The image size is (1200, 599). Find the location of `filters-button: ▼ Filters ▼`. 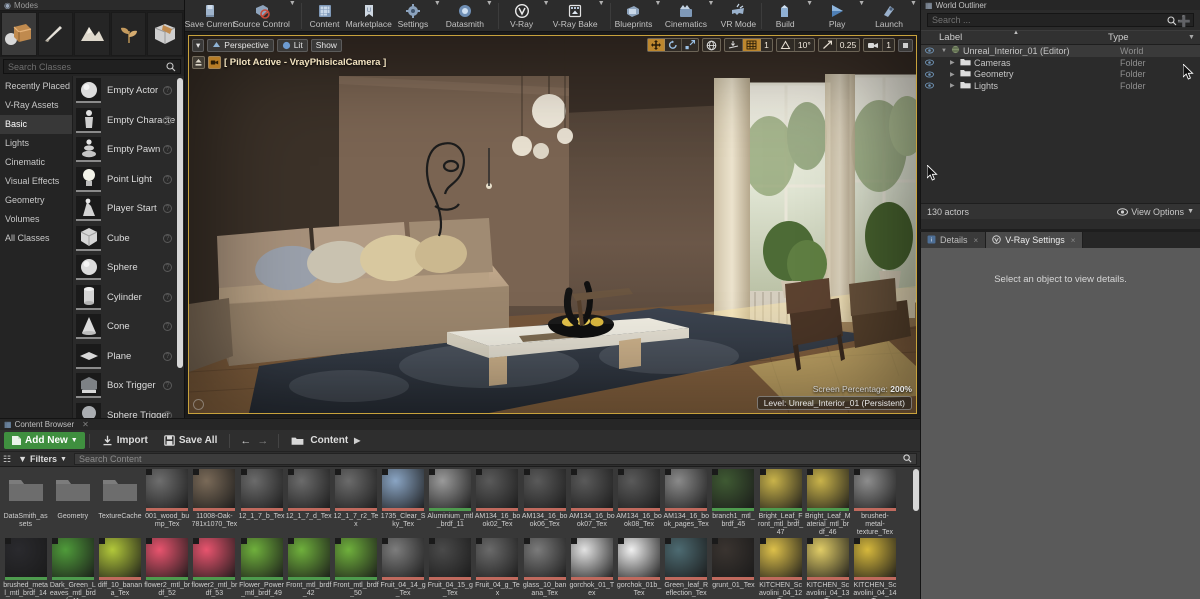

filters-button: ▼ Filters ▼ is located at coordinates (42, 459).